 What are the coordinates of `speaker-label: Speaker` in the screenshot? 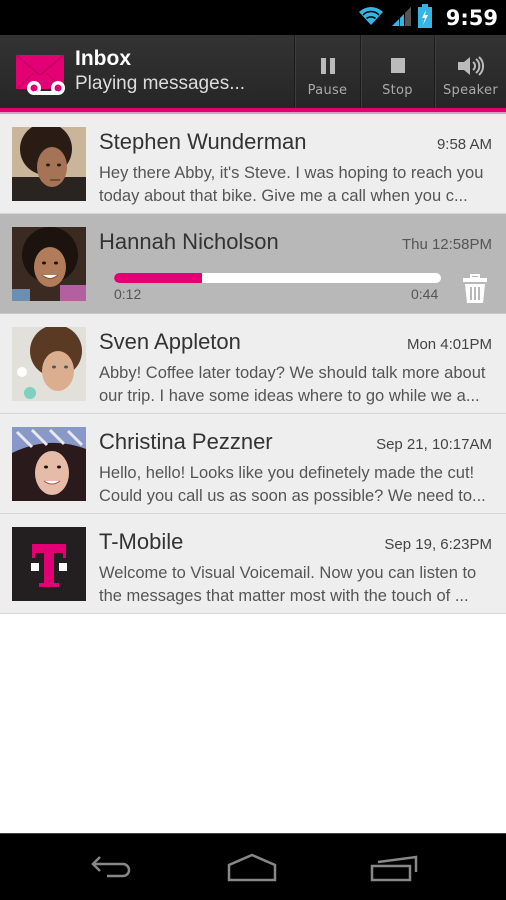 It's located at (470, 90).